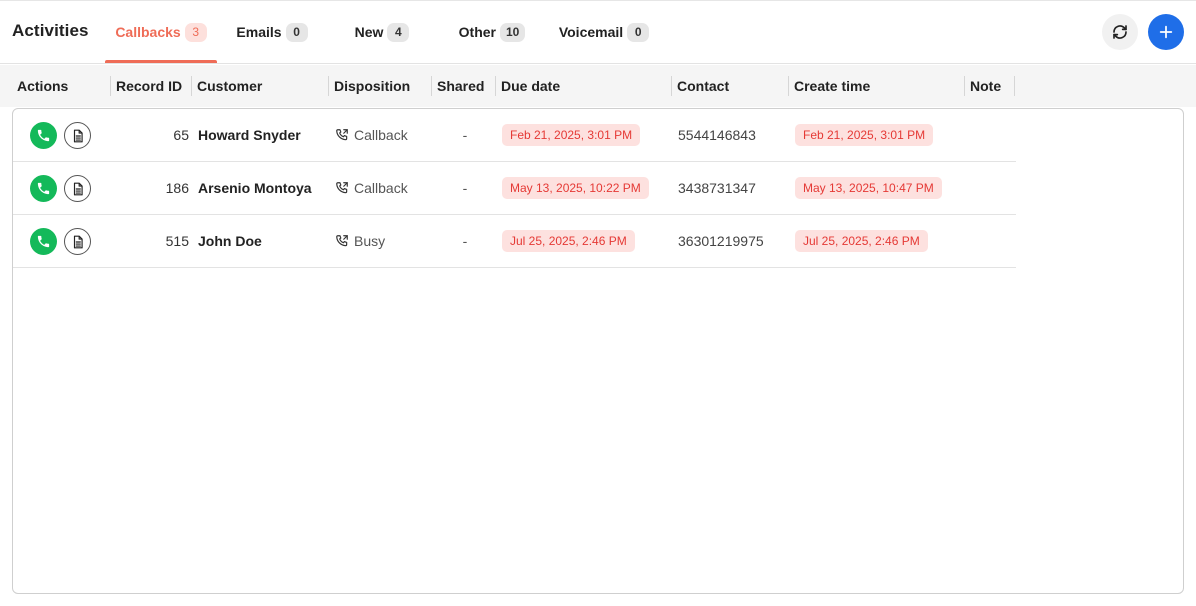 The height and width of the screenshot is (606, 1196). What do you see at coordinates (342, 241) in the screenshot?
I see `busy-phone-icon` at bounding box center [342, 241].